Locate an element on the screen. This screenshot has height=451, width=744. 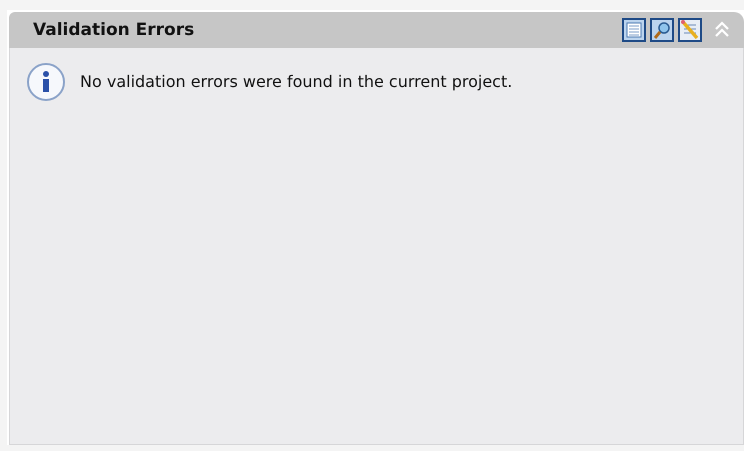
panel-title: Validation Errors is located at coordinates (114, 30).